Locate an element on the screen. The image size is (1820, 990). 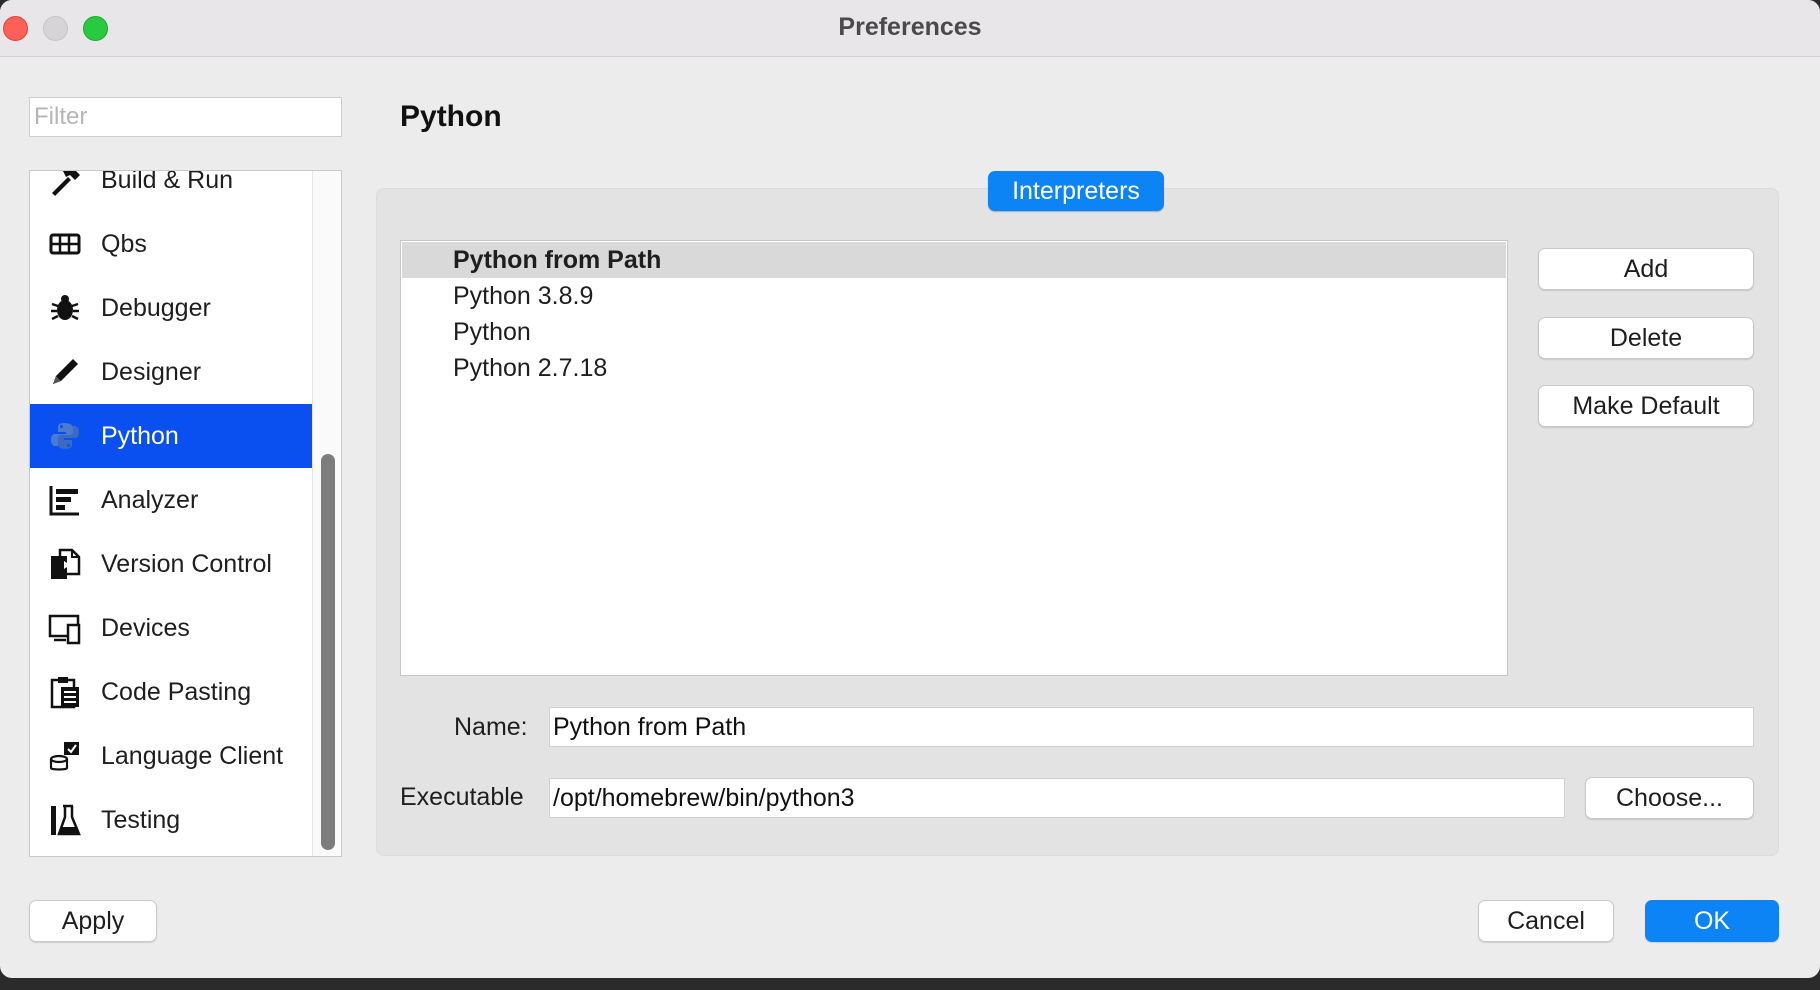
window-title: Preferences is located at coordinates (910, 27).